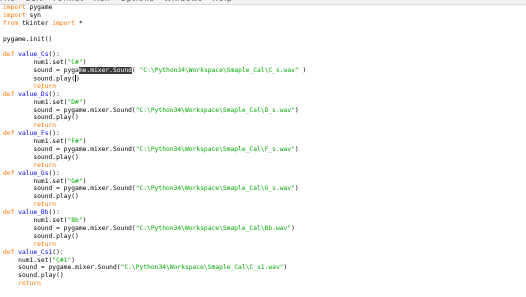 This screenshot has height=297, width=526. I want to click on code-line: import syn, so click(264, 16).